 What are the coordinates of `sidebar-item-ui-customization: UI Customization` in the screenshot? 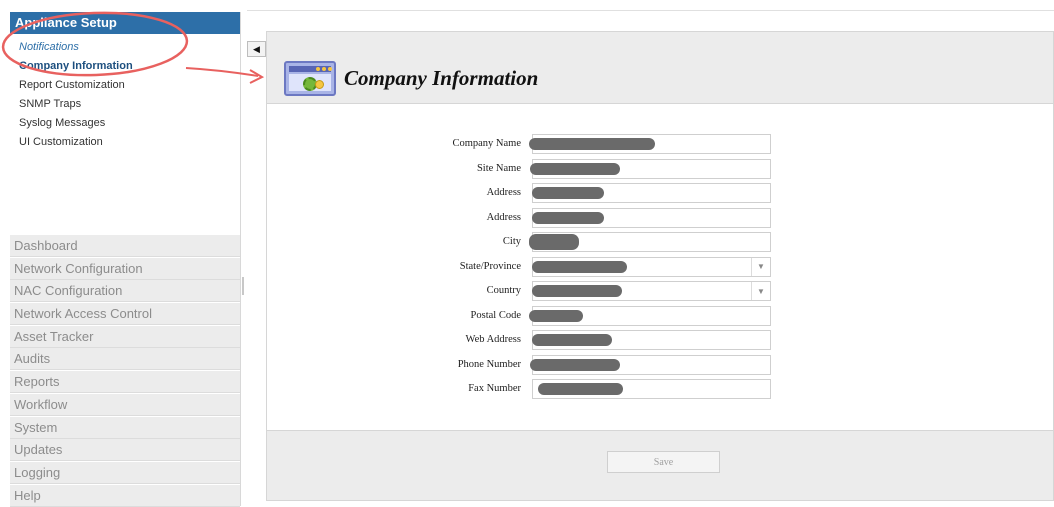 It's located at (125, 142).